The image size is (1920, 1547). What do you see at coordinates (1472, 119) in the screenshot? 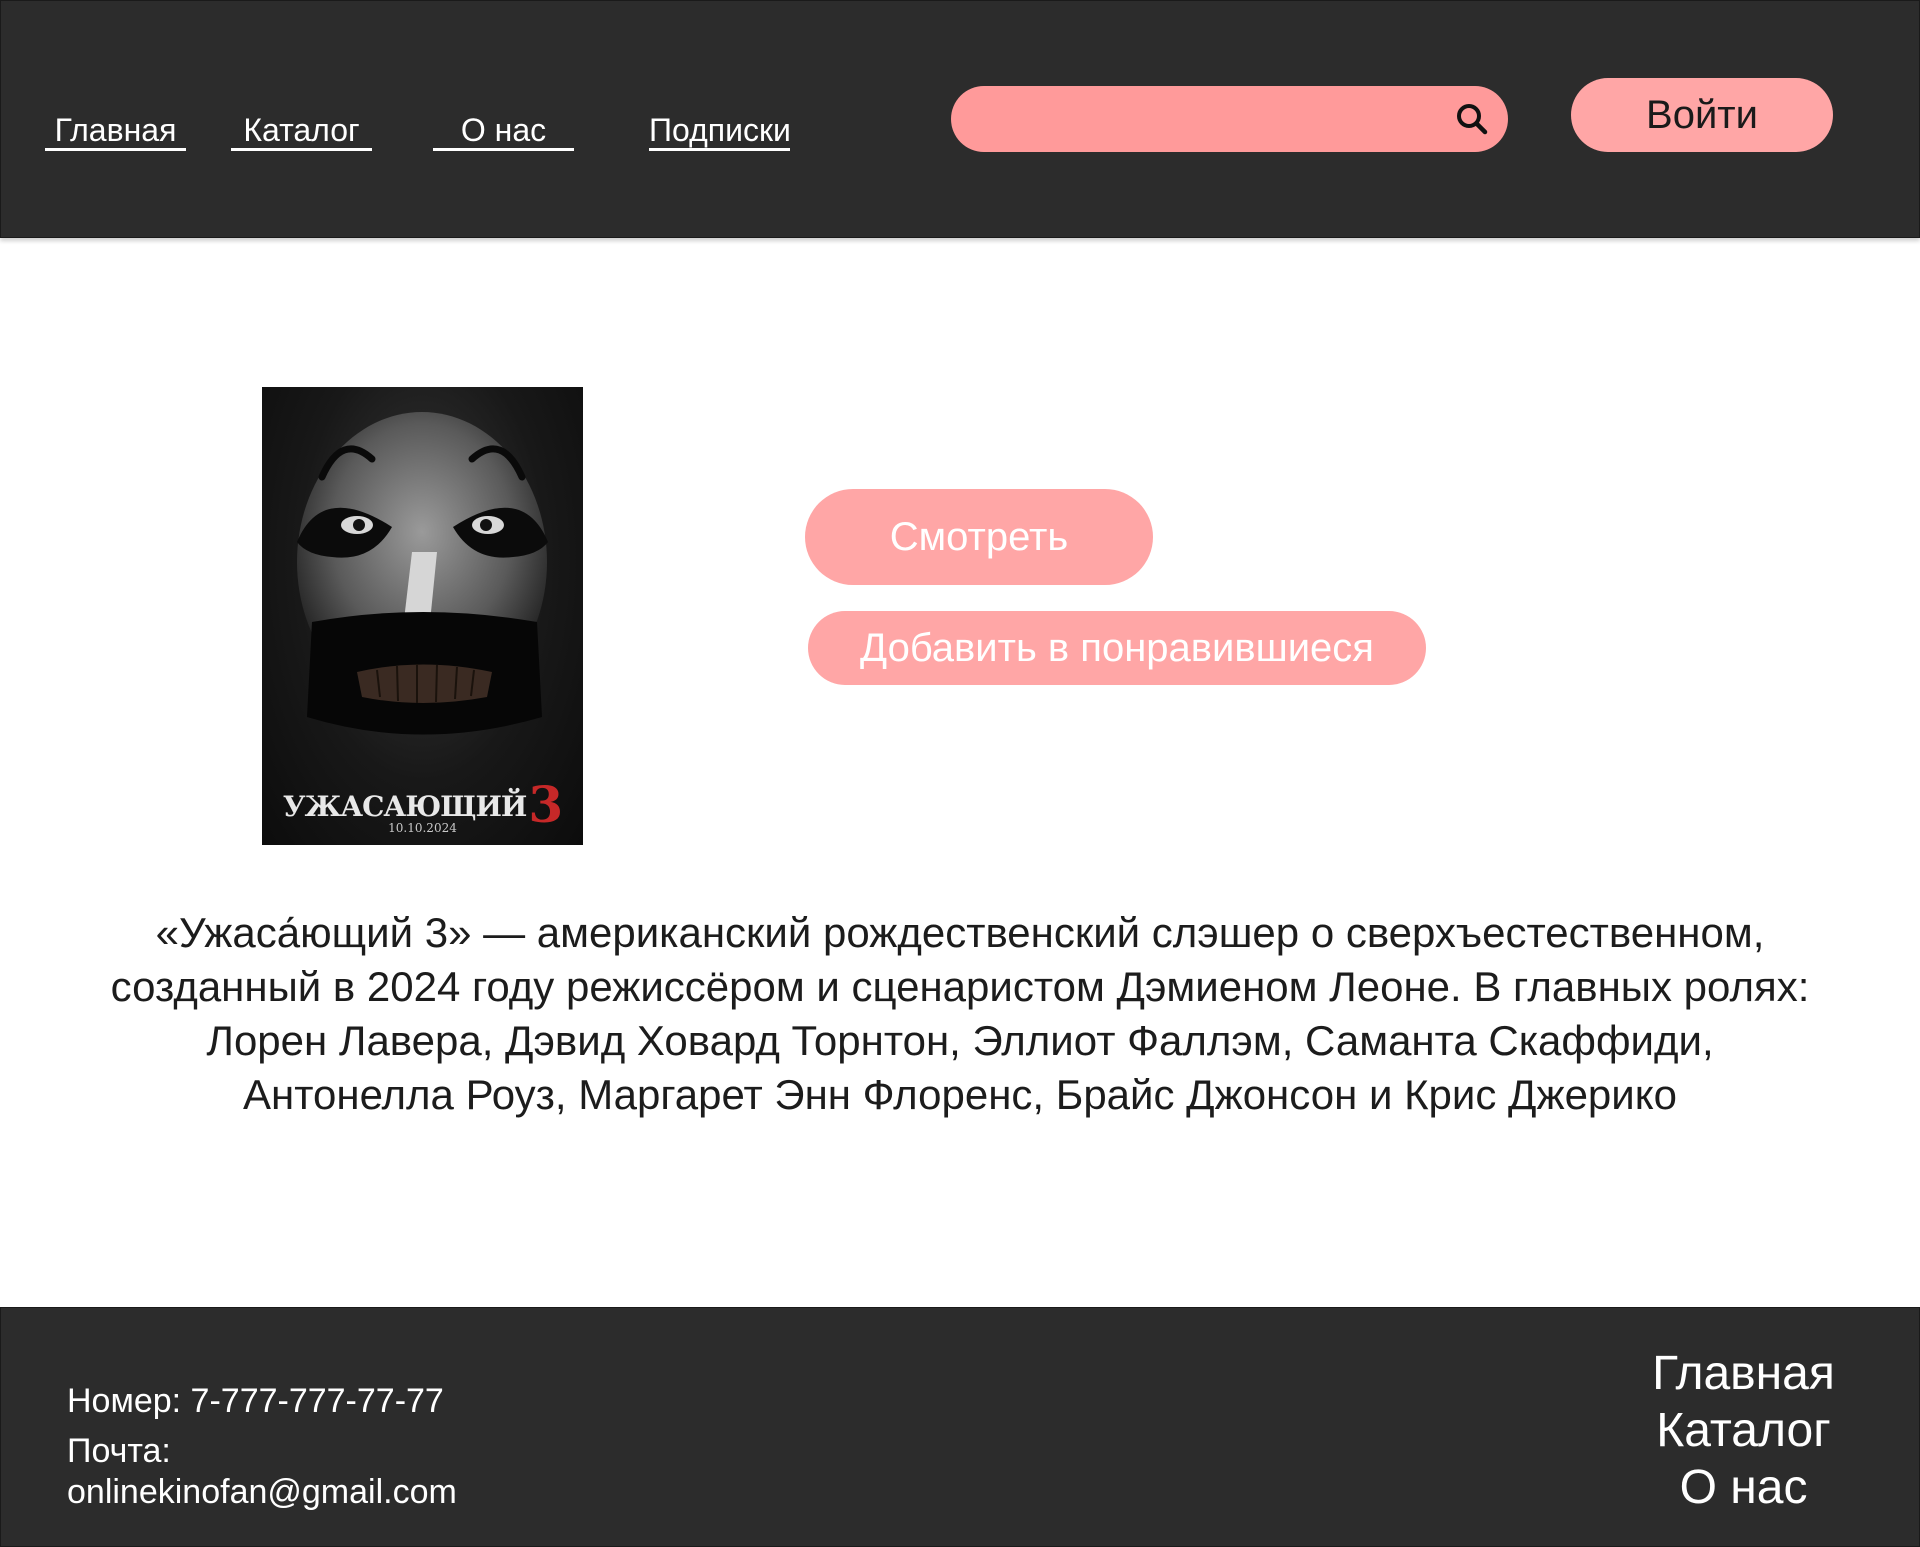
I see `search-icon` at bounding box center [1472, 119].